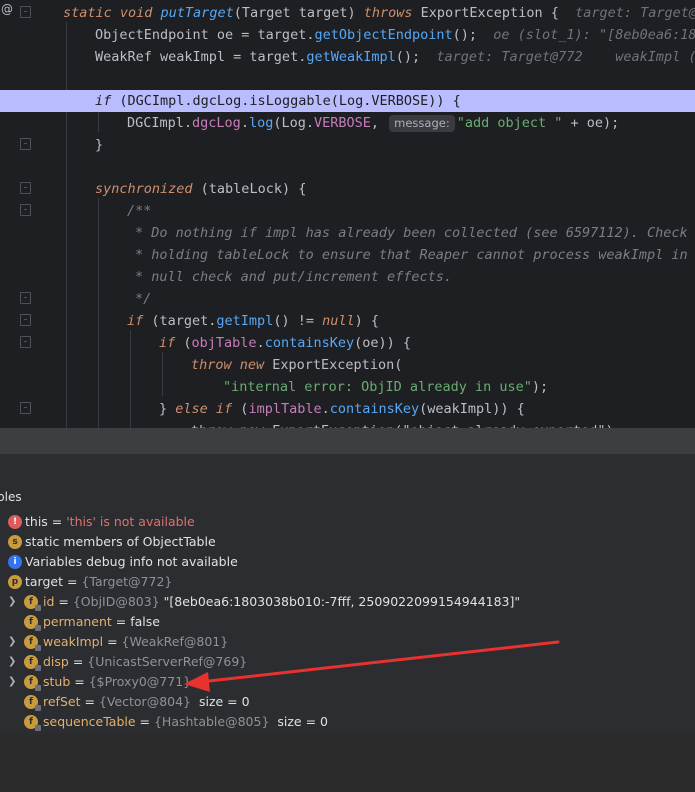 The height and width of the screenshot is (792, 695). I want to click on comment: /**, so click(139, 211).